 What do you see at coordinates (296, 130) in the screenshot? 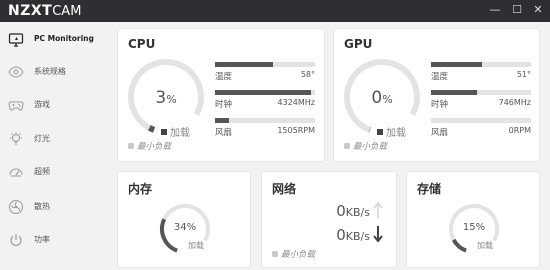
I see `metric-value: 1505RPM` at bounding box center [296, 130].